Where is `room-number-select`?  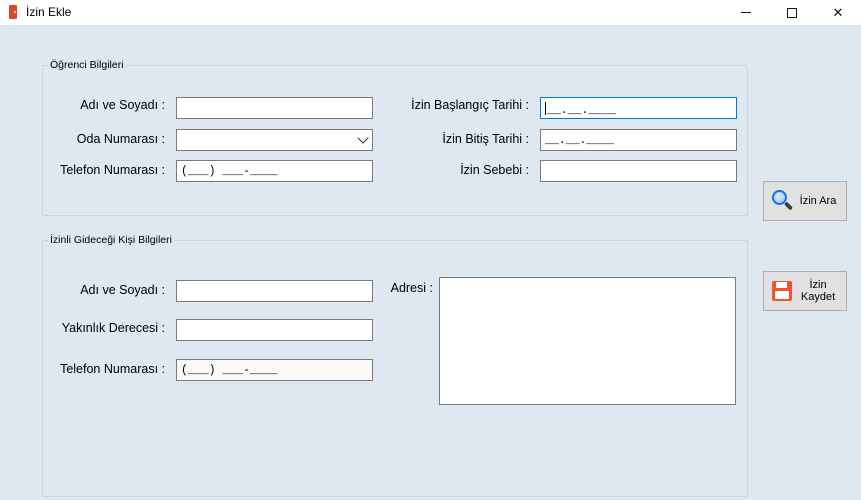 room-number-select is located at coordinates (274, 140).